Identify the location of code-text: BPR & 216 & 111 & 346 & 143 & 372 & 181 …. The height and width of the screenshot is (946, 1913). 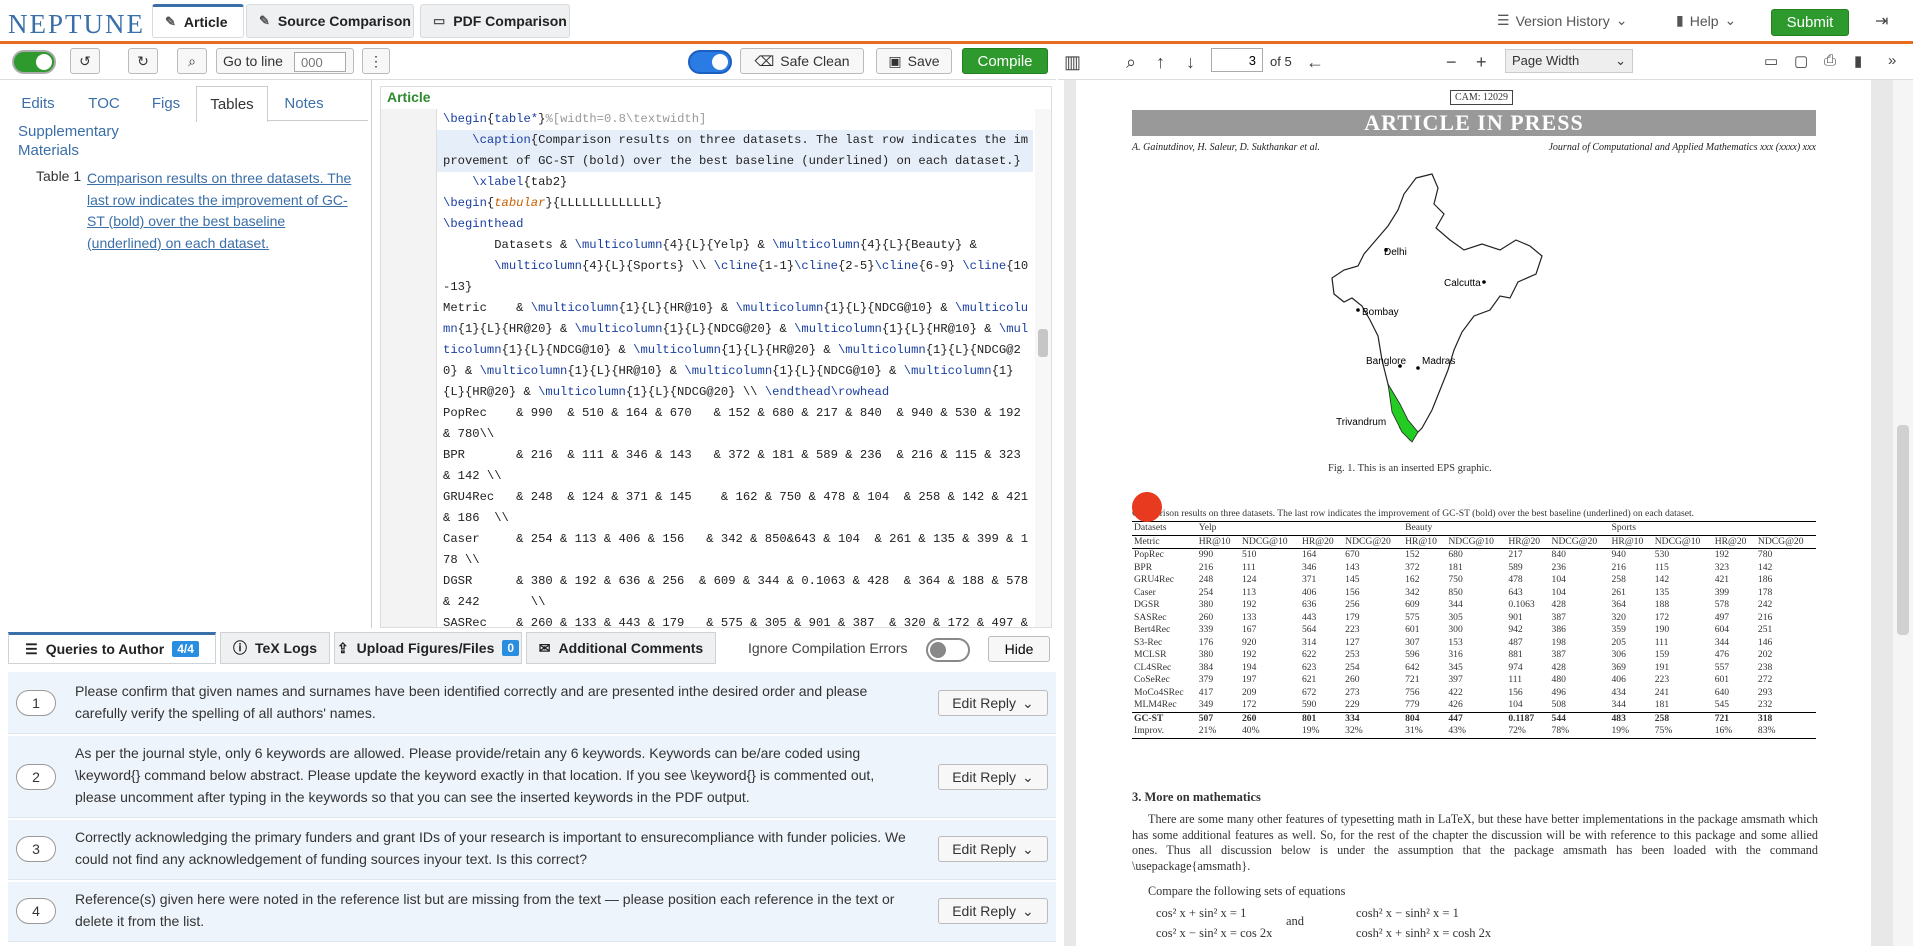
(736, 465).